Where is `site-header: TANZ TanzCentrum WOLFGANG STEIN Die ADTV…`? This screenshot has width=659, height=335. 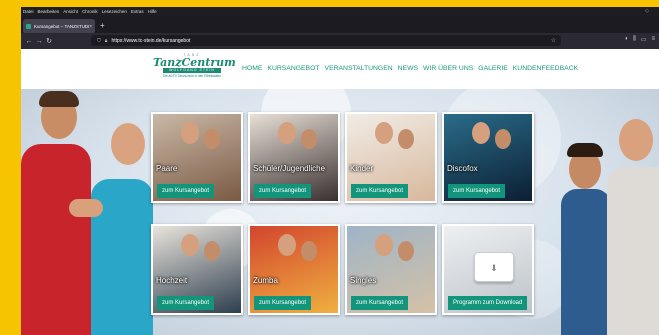
site-header: TANZ TanzCentrum WOLFGANG STEIN Die ADTV… is located at coordinates (340, 69).